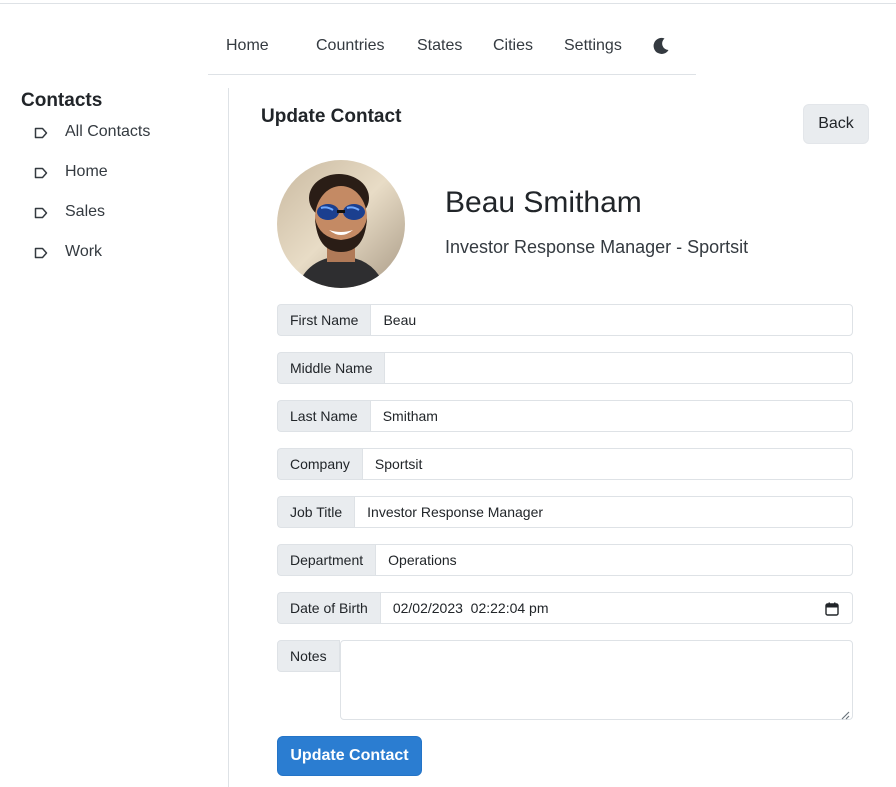 This screenshot has height=787, width=896. I want to click on sidebar-item-sales: Sales, so click(69, 212).